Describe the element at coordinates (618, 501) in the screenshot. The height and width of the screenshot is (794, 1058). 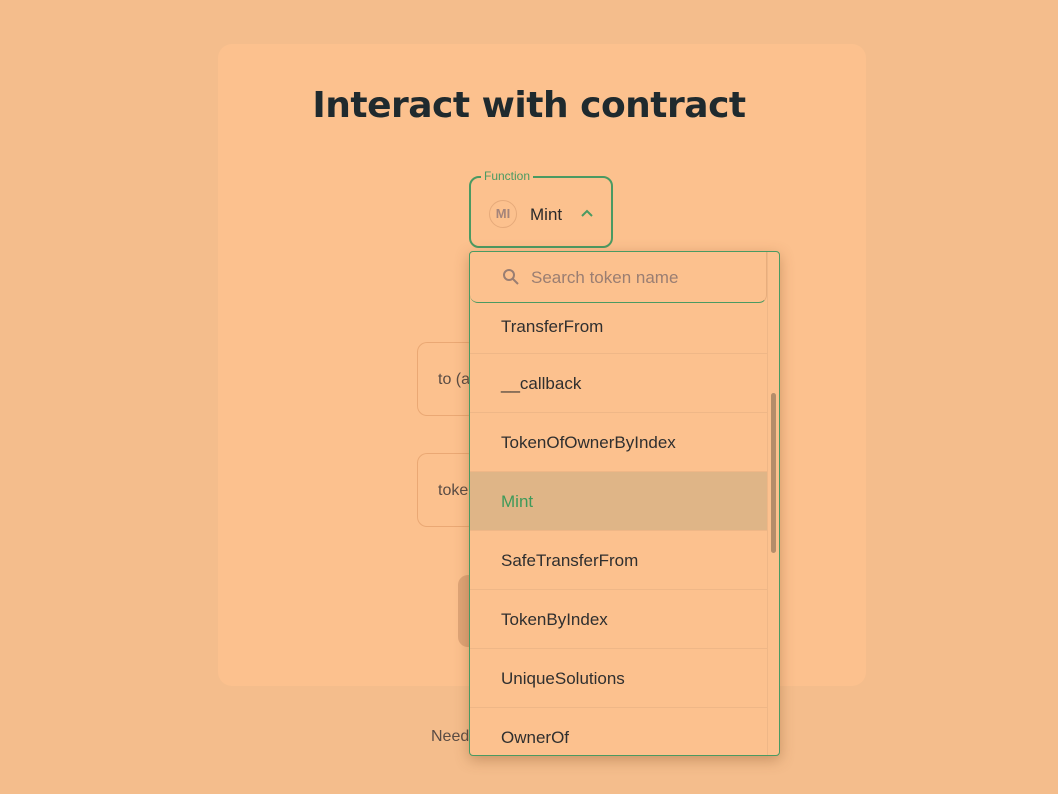
I see `list-item-selected: Mint` at that location.